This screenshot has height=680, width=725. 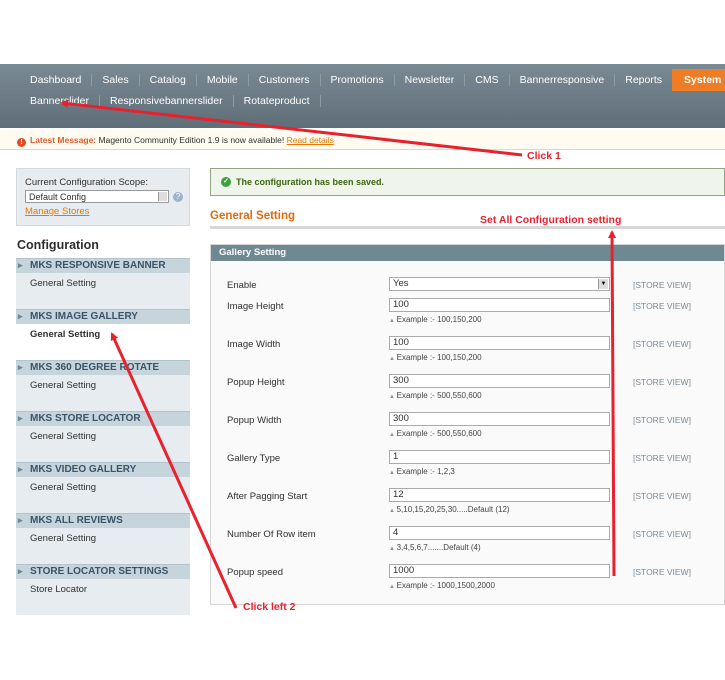 What do you see at coordinates (544, 156) in the screenshot?
I see `annotation-click-1: Click 1` at bounding box center [544, 156].